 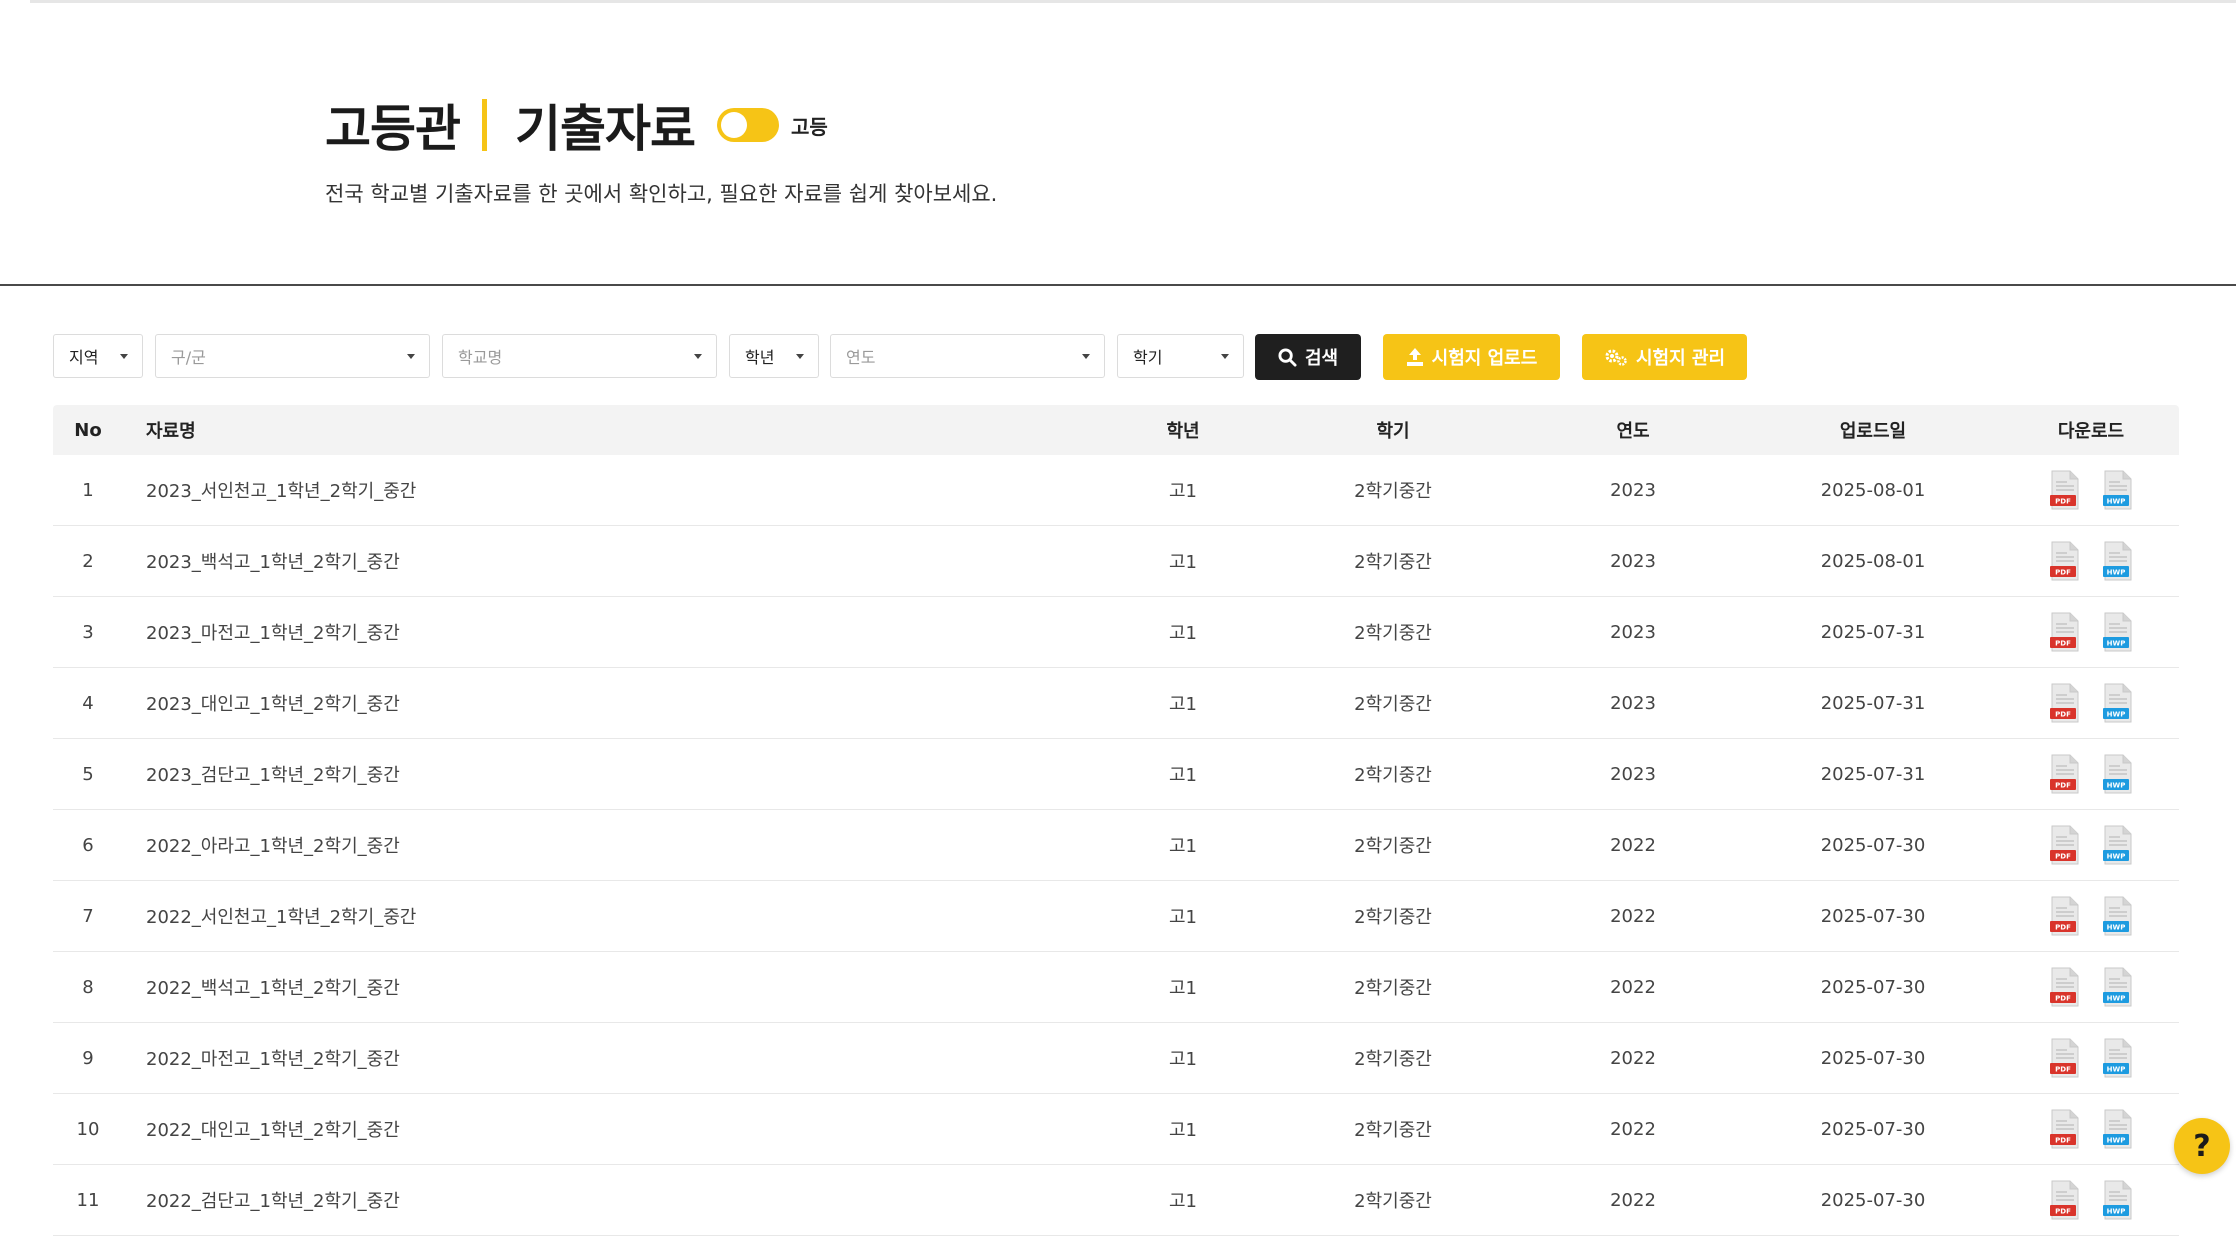 I want to click on row-upload-date: 2025-07-31, so click(x=1873, y=632).